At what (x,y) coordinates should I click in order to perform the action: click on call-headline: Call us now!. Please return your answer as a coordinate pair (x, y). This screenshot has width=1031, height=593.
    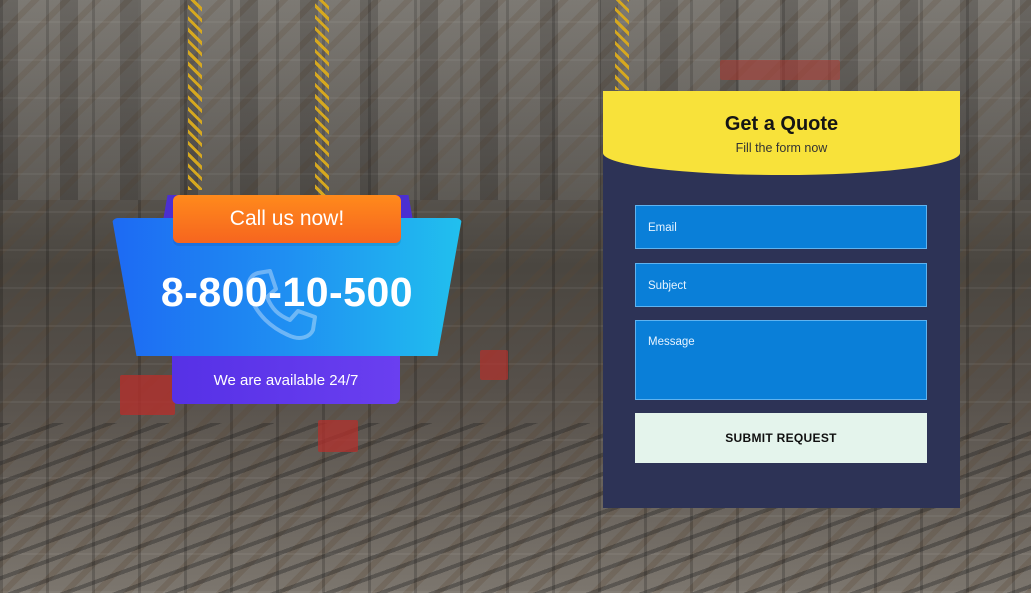
    Looking at the image, I should click on (287, 219).